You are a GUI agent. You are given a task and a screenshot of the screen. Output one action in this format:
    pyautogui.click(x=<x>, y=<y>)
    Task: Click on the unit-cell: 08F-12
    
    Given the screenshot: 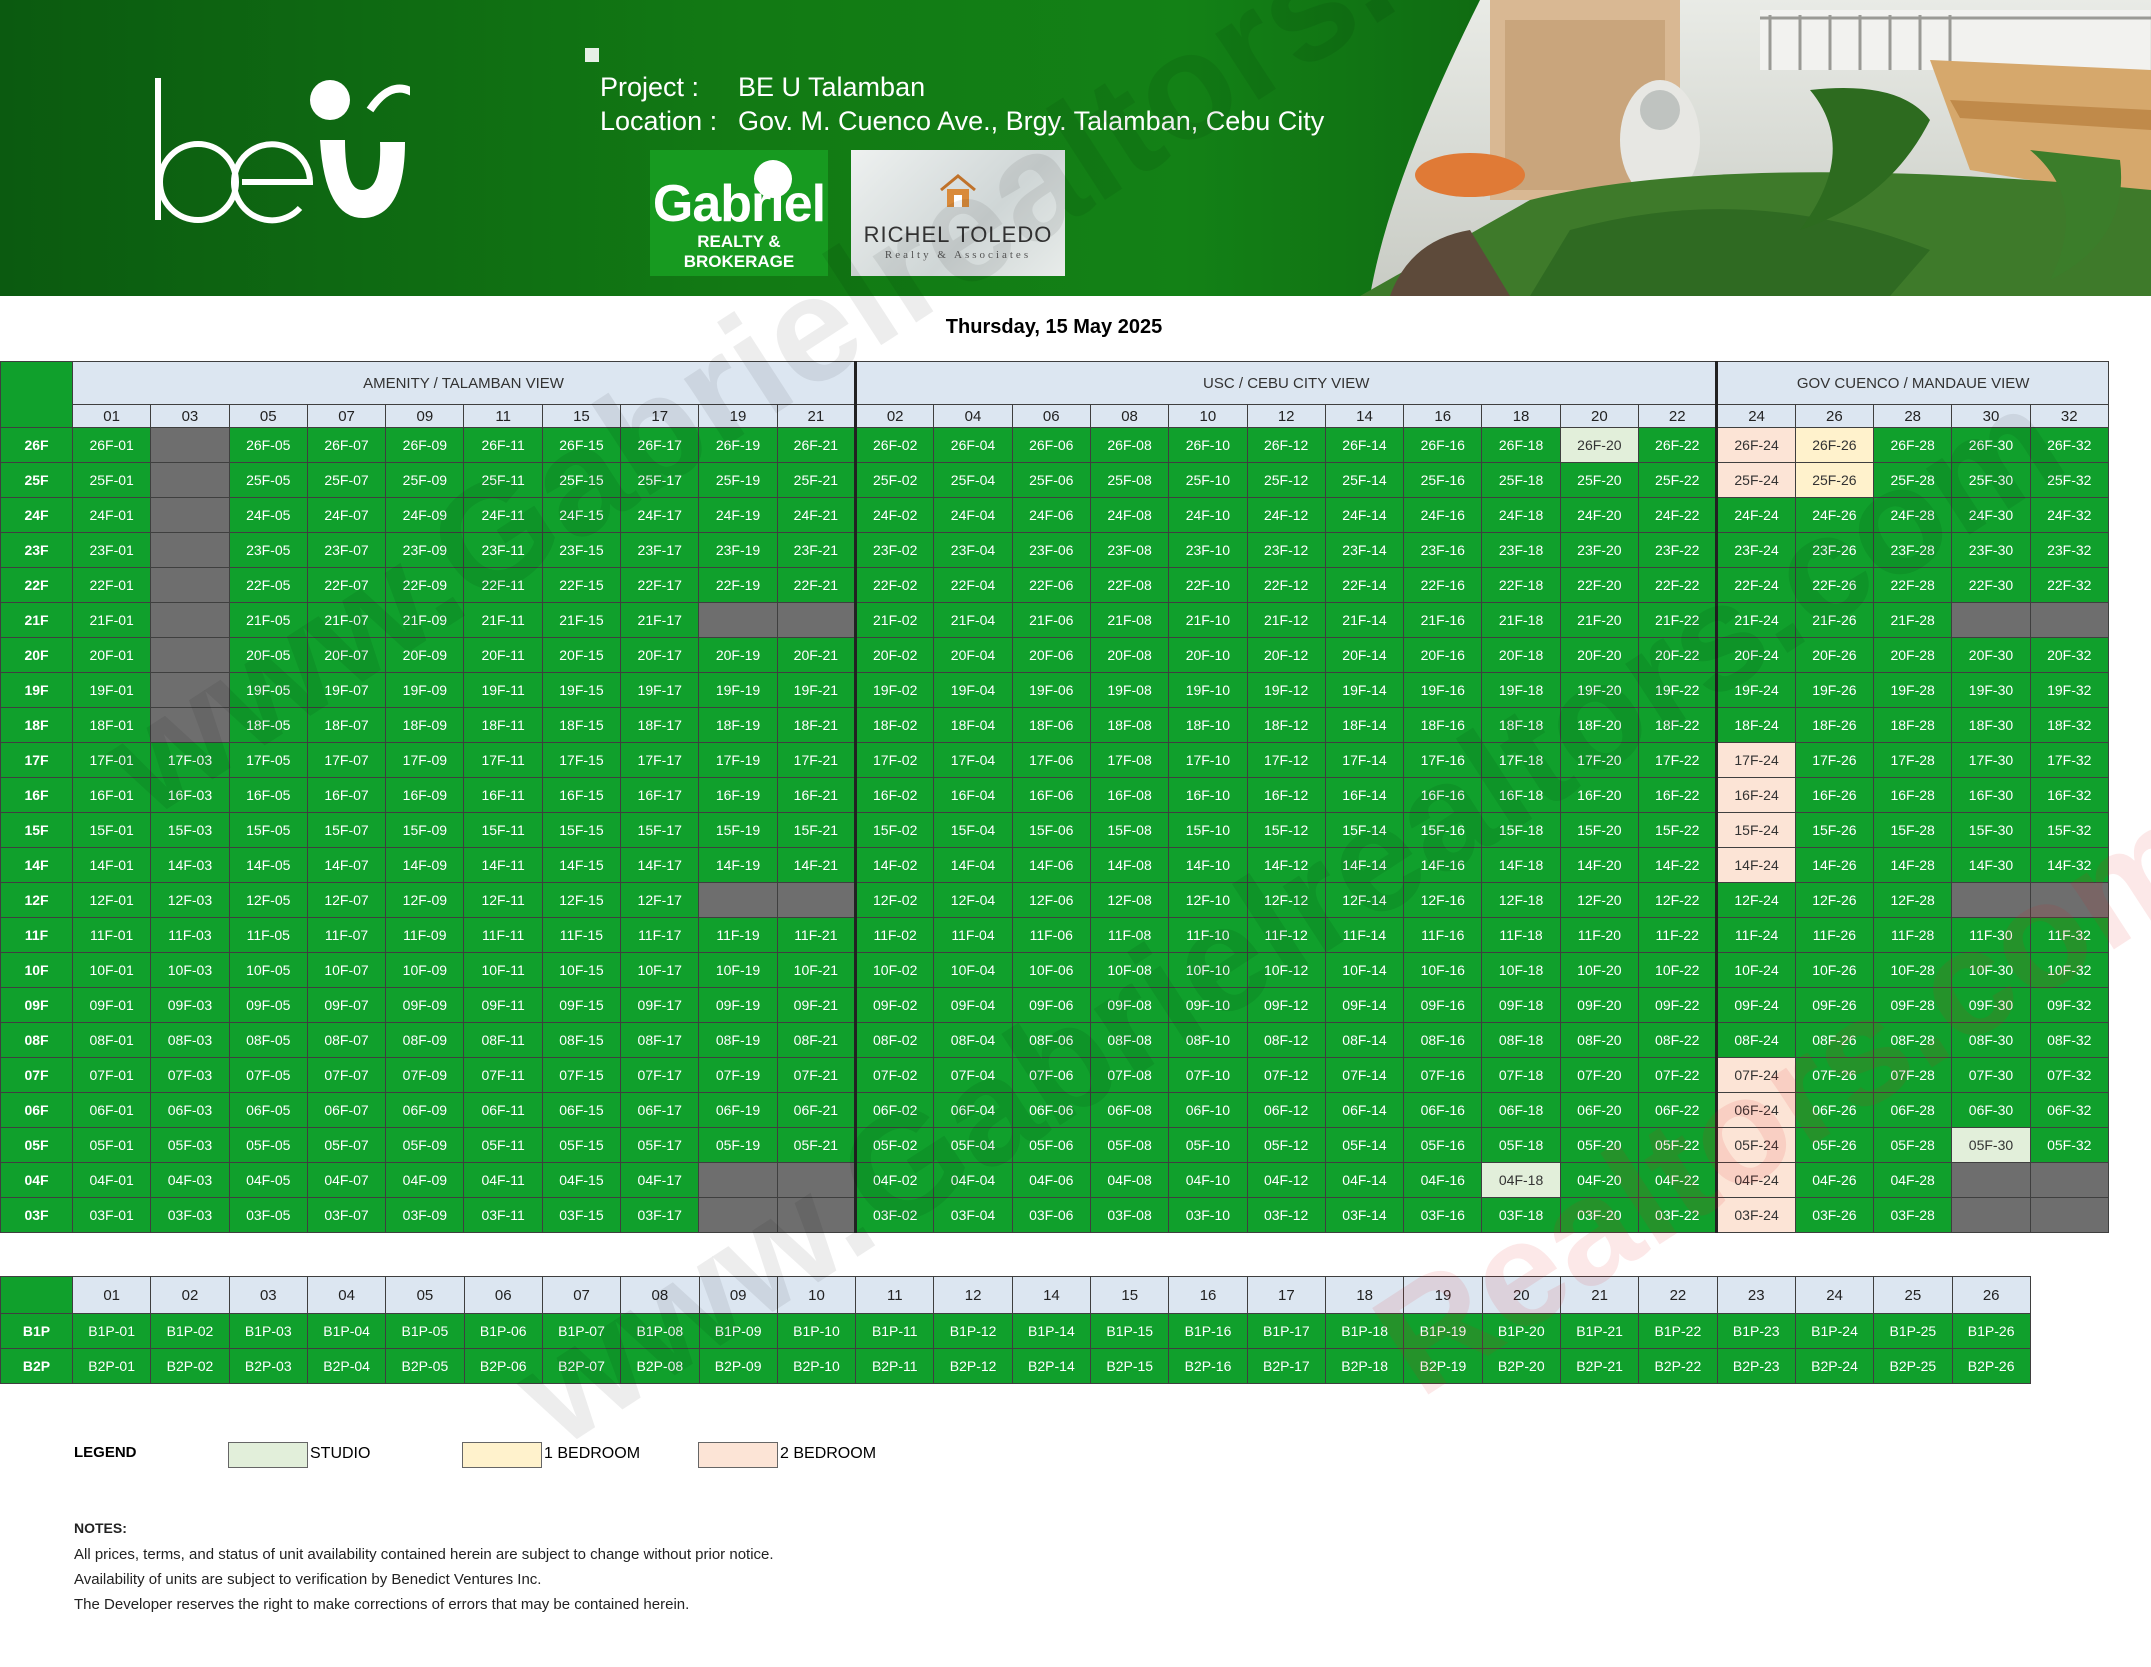 What is the action you would take?
    pyautogui.click(x=1286, y=1040)
    